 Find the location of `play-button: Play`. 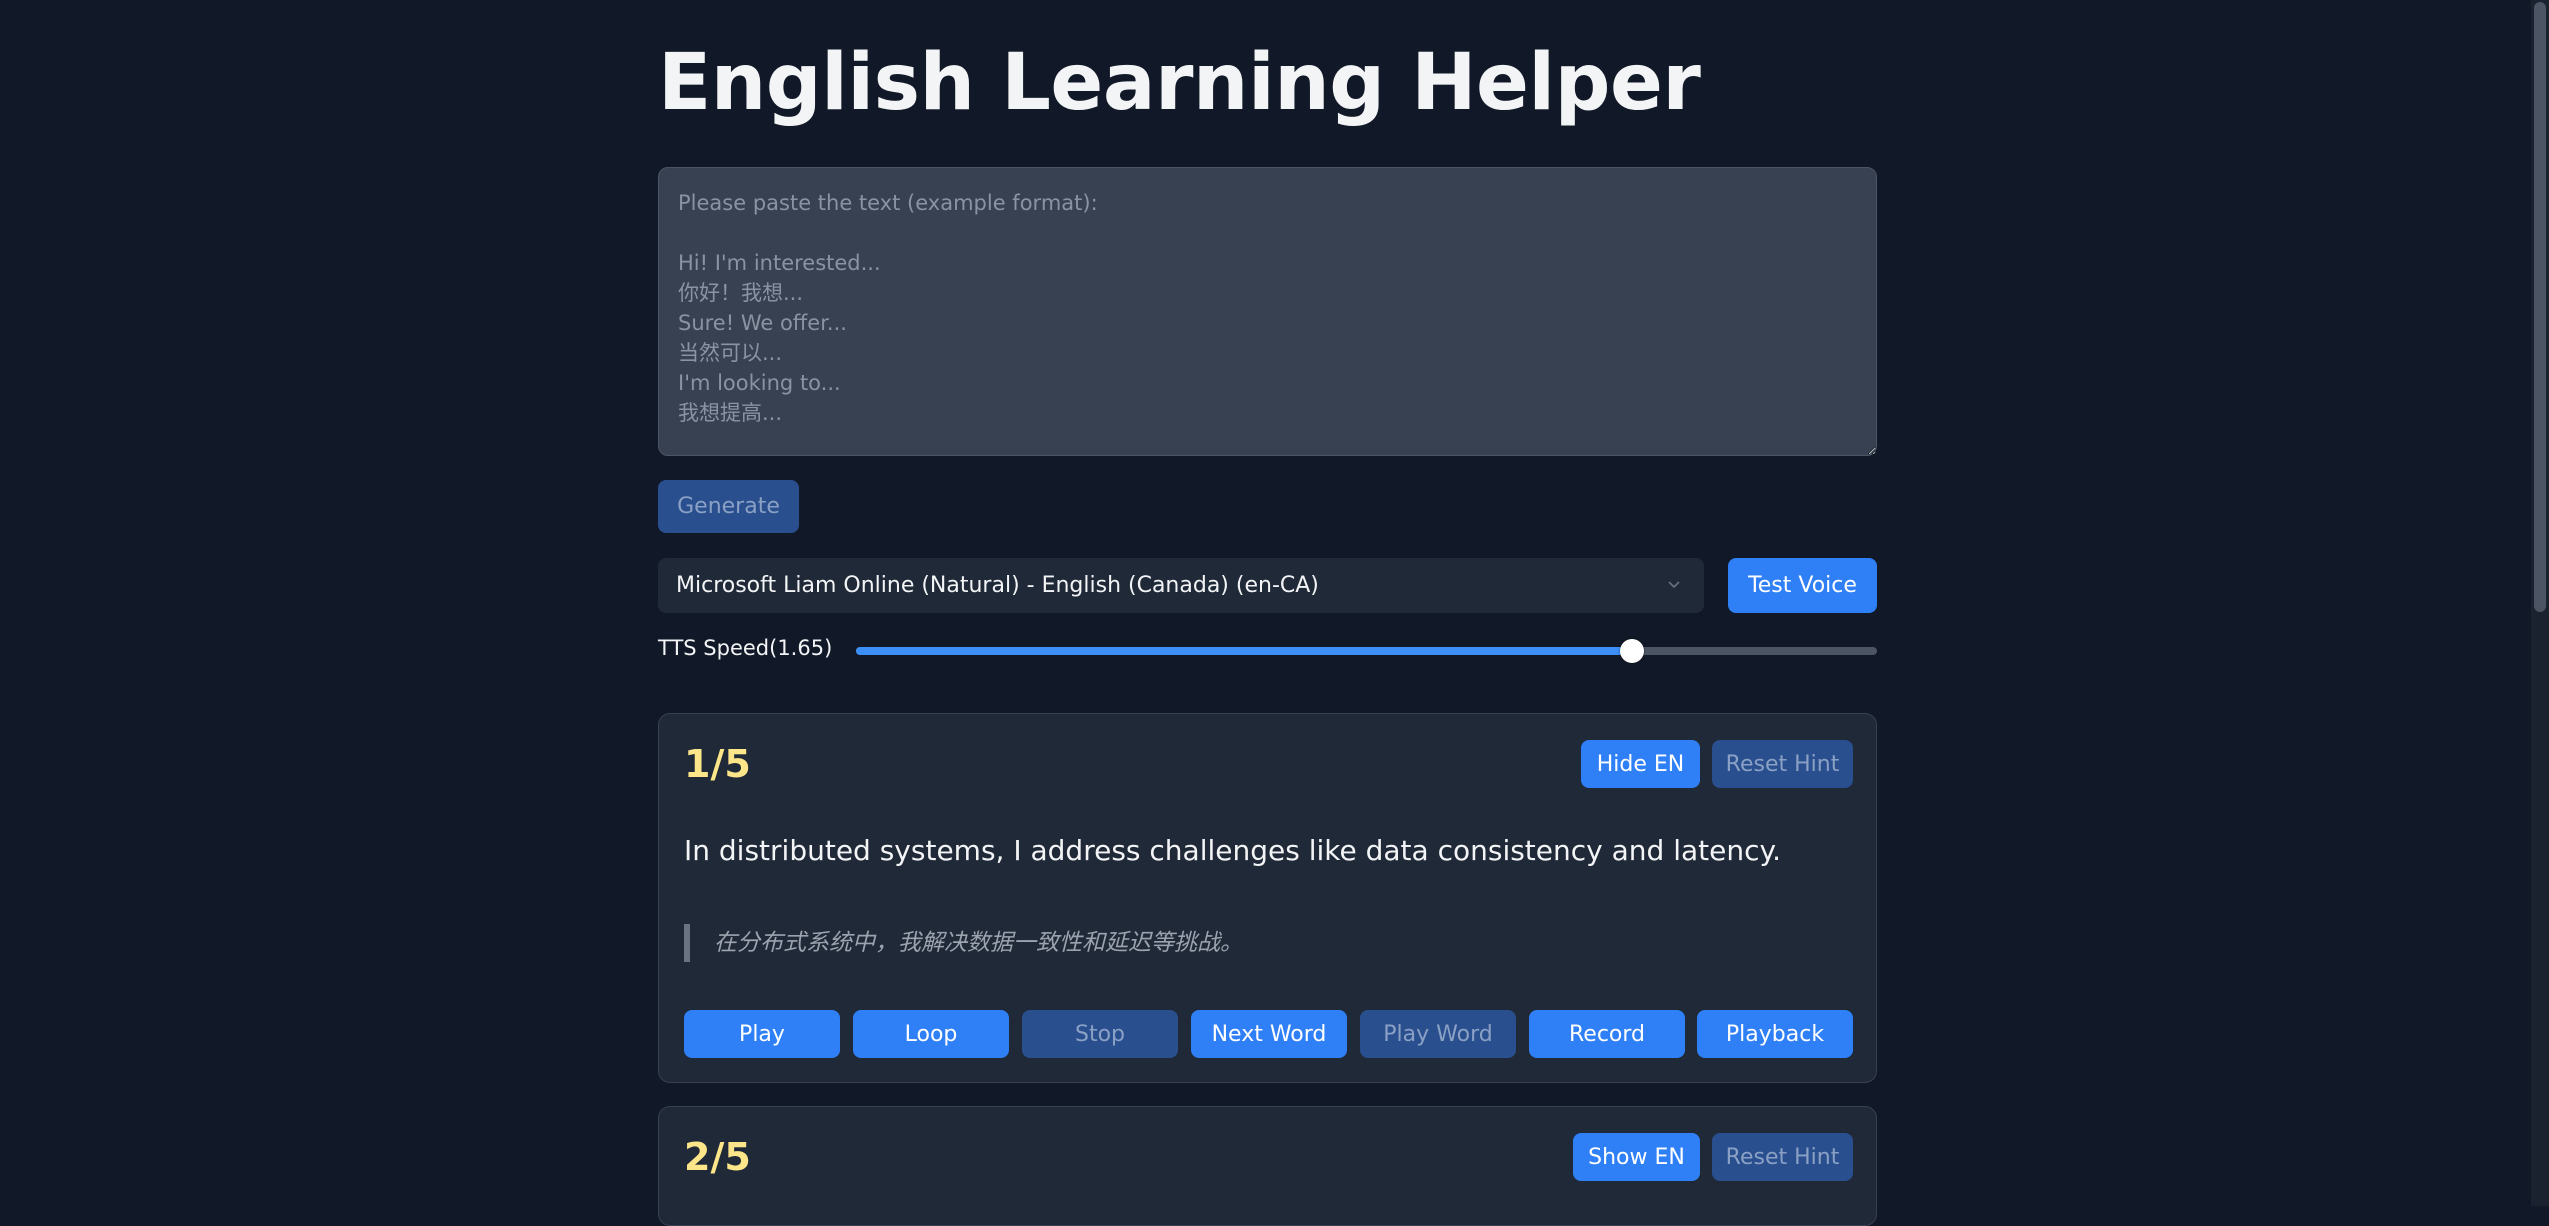

play-button: Play is located at coordinates (762, 1034).